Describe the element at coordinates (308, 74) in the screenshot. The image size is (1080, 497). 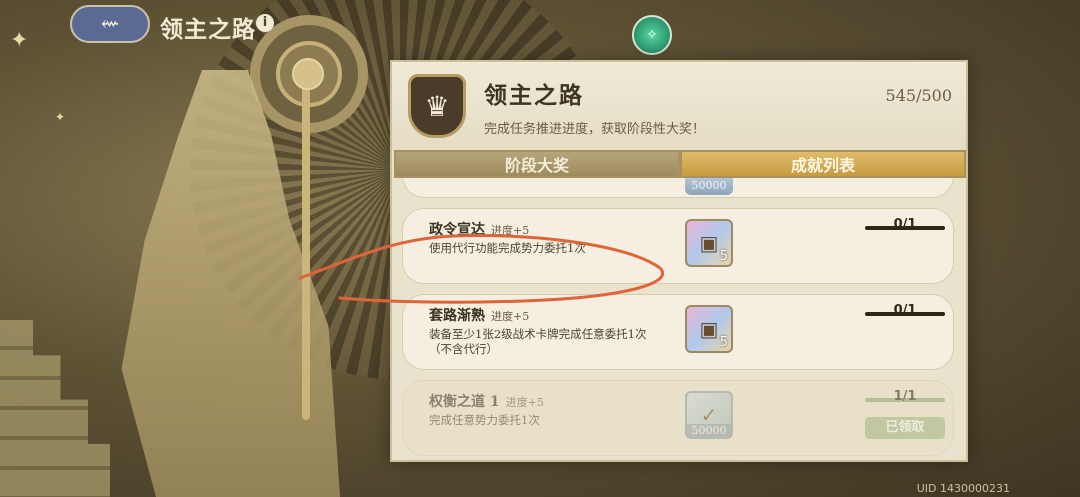
I see `staff-orb-illustration` at that location.